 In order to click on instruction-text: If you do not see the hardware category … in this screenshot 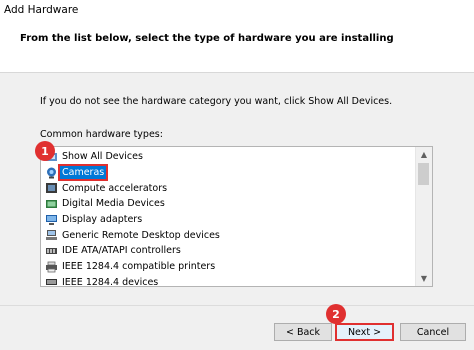, I will do `click(216, 101)`.